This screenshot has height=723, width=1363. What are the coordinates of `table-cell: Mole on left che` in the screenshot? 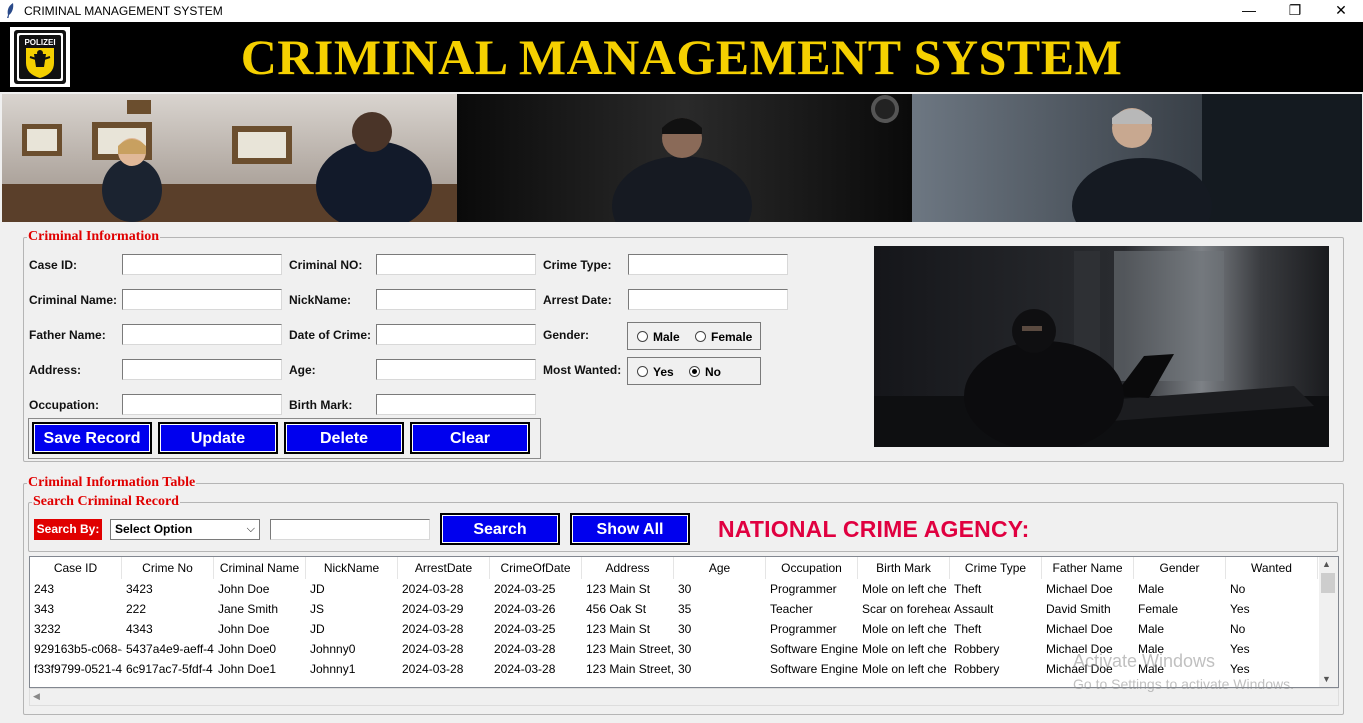 It's located at (904, 649).